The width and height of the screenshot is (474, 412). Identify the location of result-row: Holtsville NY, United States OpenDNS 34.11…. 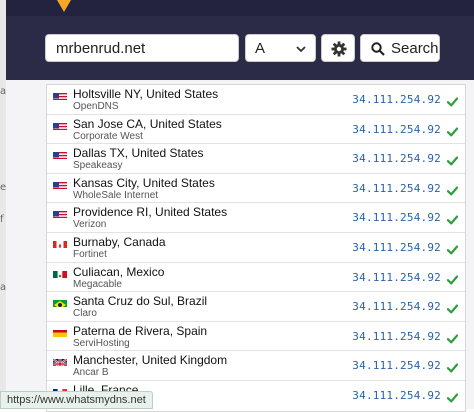
(256, 100).